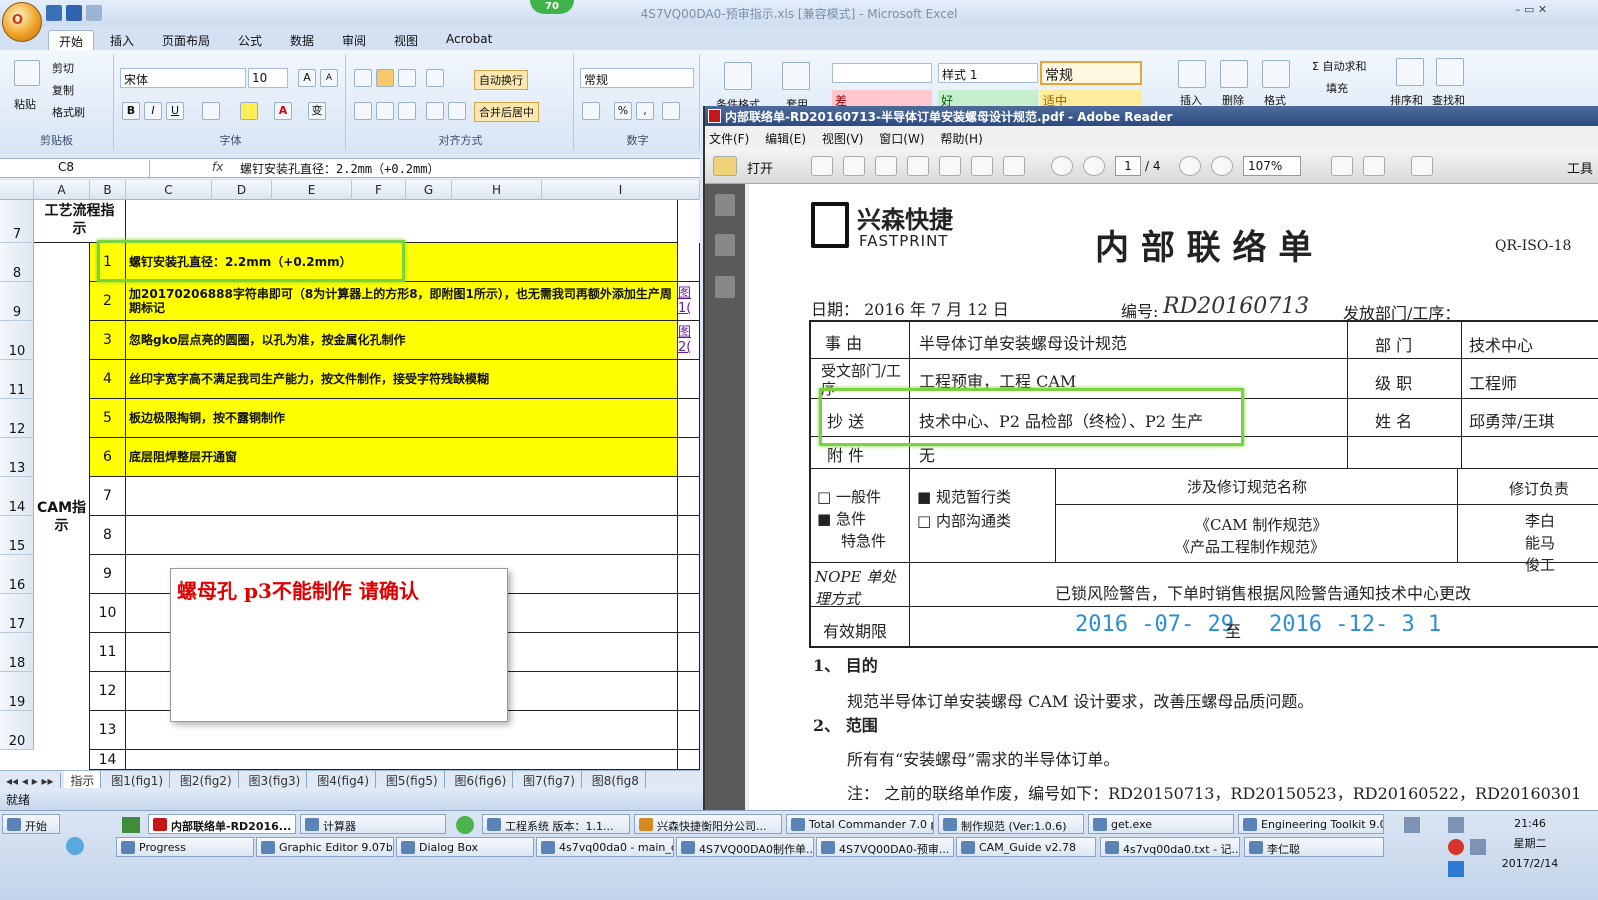 This screenshot has height=900, width=1598. What do you see at coordinates (457, 111) in the screenshot?
I see `increase-indent-icon` at bounding box center [457, 111].